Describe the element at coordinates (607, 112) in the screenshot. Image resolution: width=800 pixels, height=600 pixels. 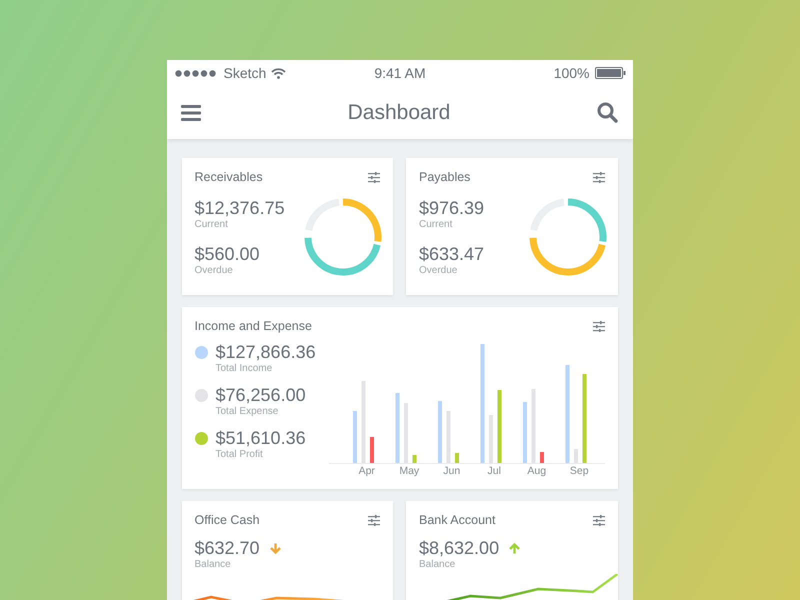
I see `search-button` at that location.